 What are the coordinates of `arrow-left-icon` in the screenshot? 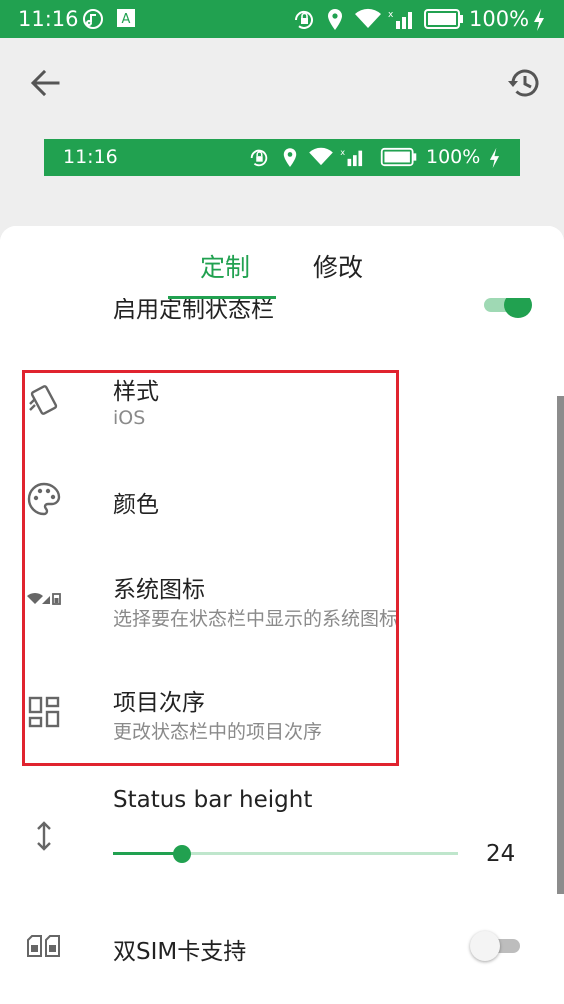 It's located at (45, 83).